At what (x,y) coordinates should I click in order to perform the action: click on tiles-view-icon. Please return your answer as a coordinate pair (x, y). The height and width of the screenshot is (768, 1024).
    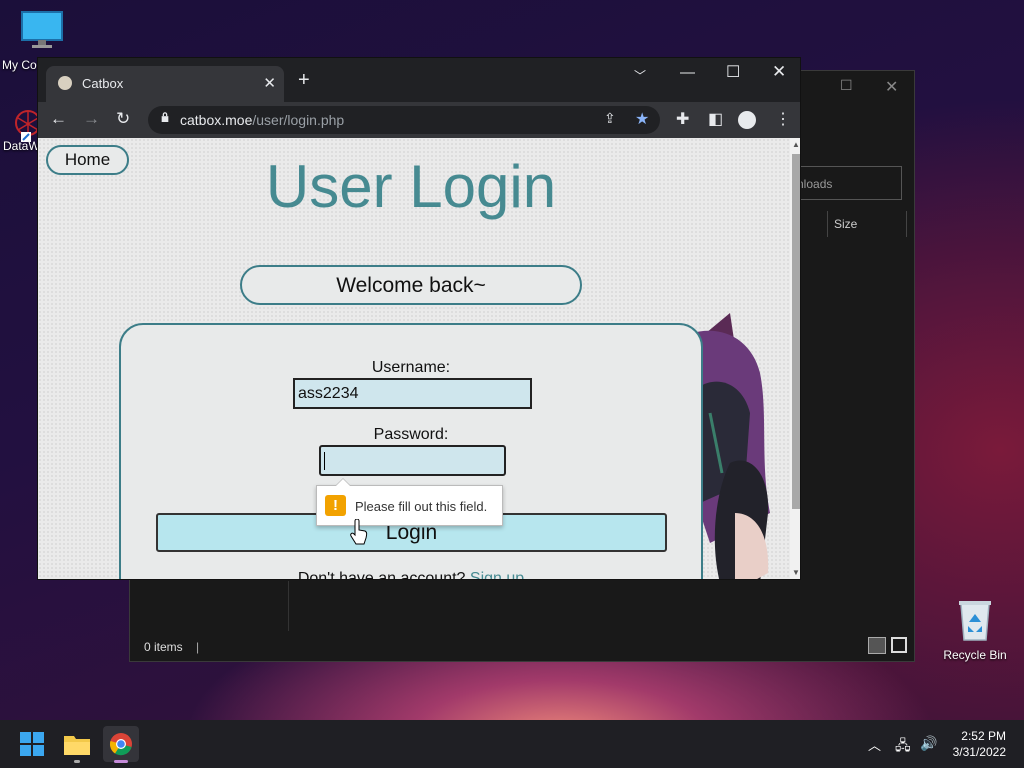
    Looking at the image, I should click on (899, 645).